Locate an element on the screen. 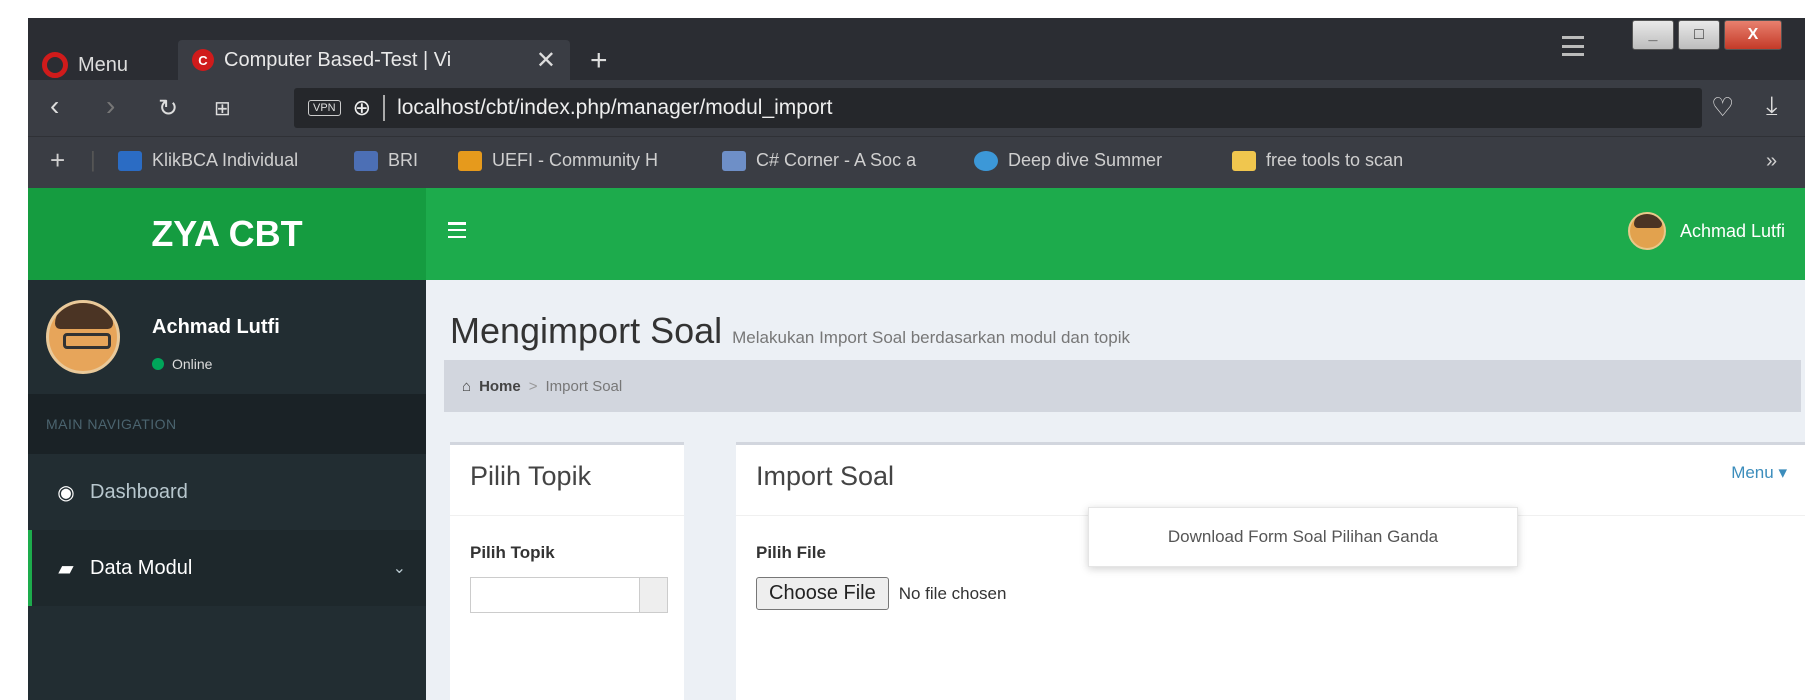 The image size is (1805, 700). bookmark-label: KlikBCA Individual is located at coordinates (225, 160).